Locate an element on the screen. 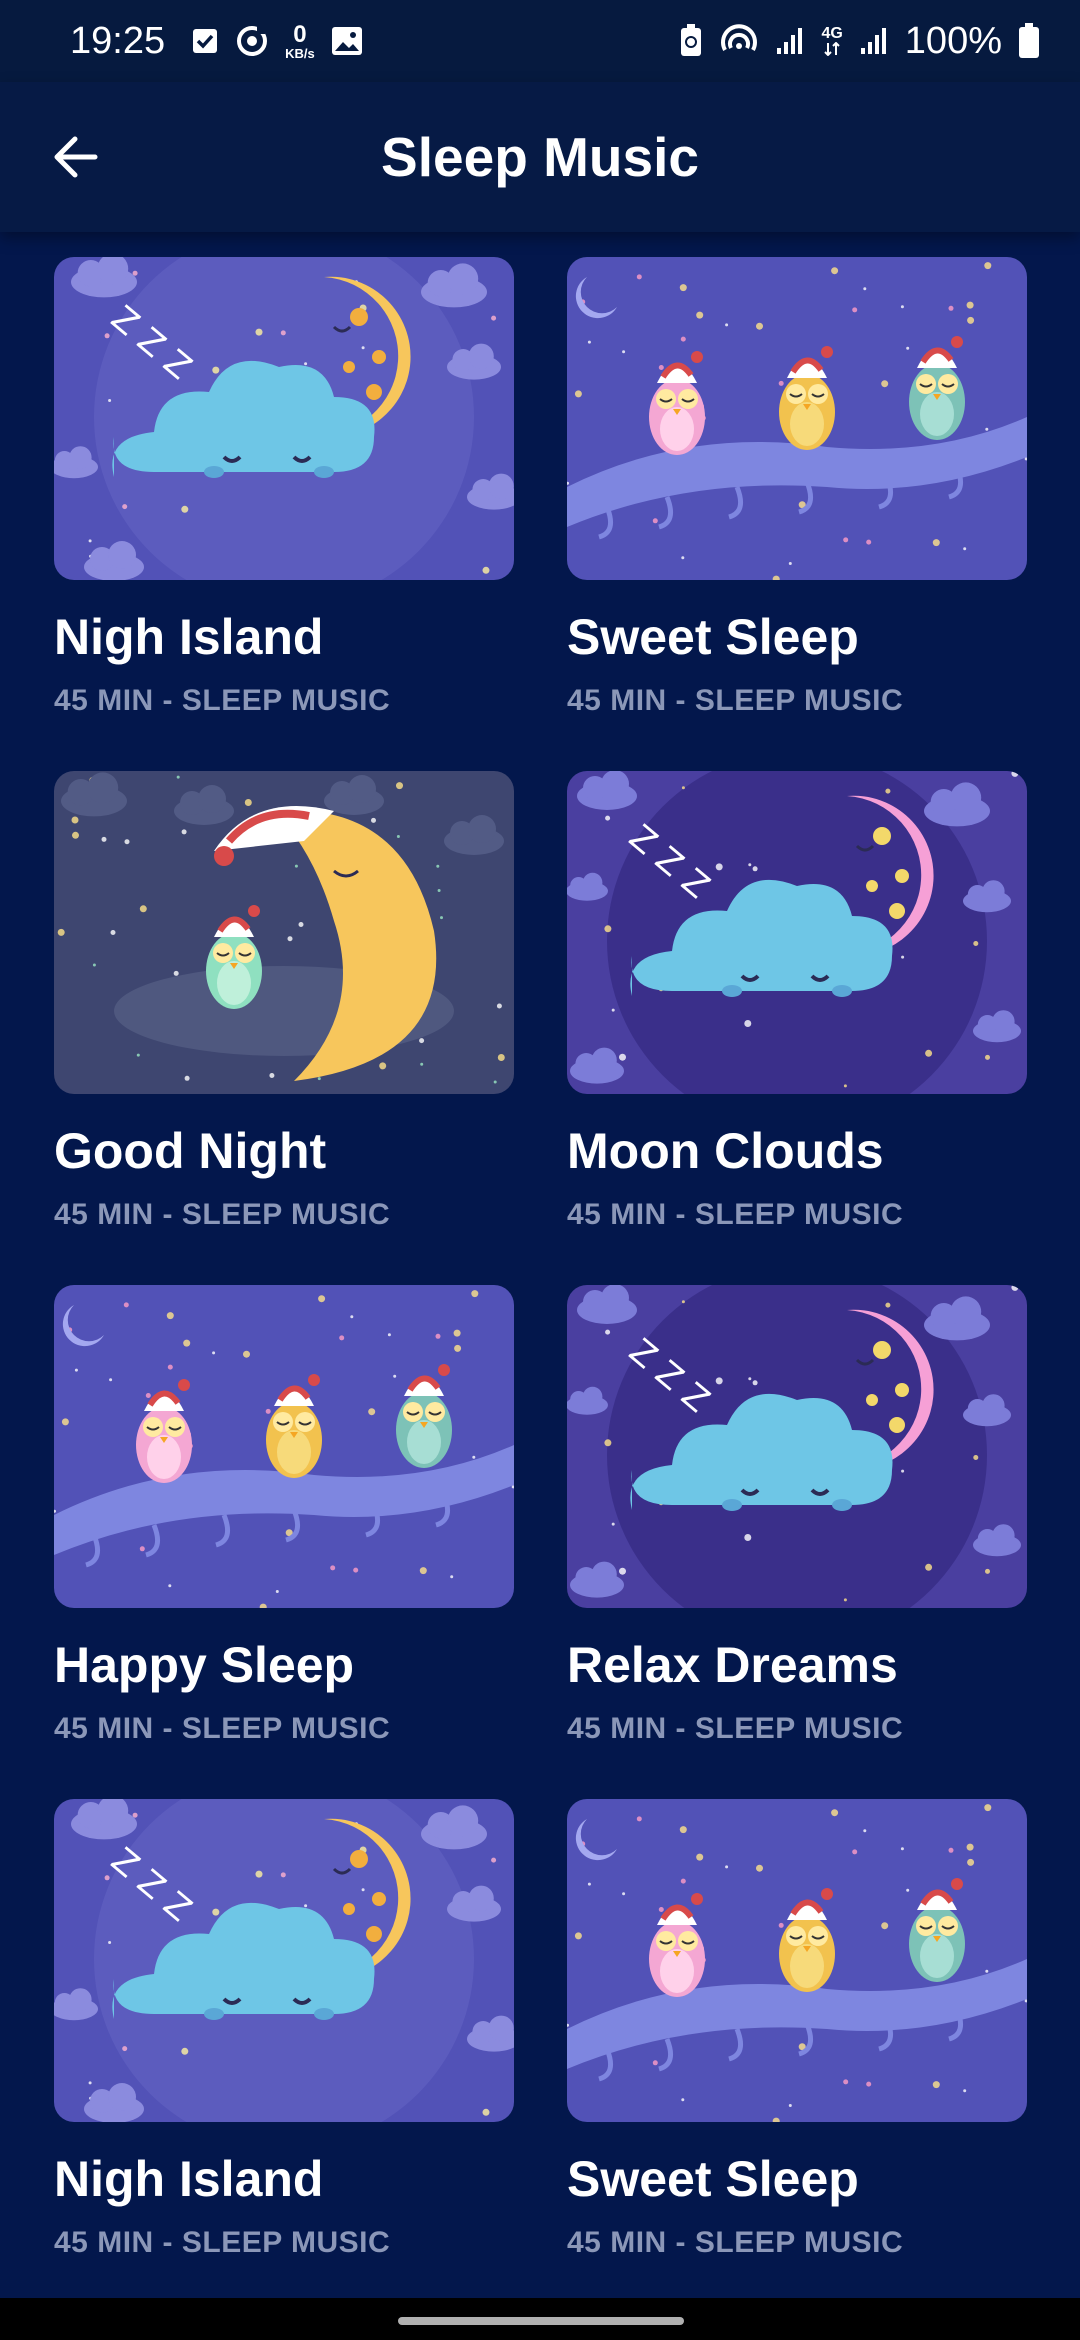  arrow-left-icon is located at coordinates (75, 157).